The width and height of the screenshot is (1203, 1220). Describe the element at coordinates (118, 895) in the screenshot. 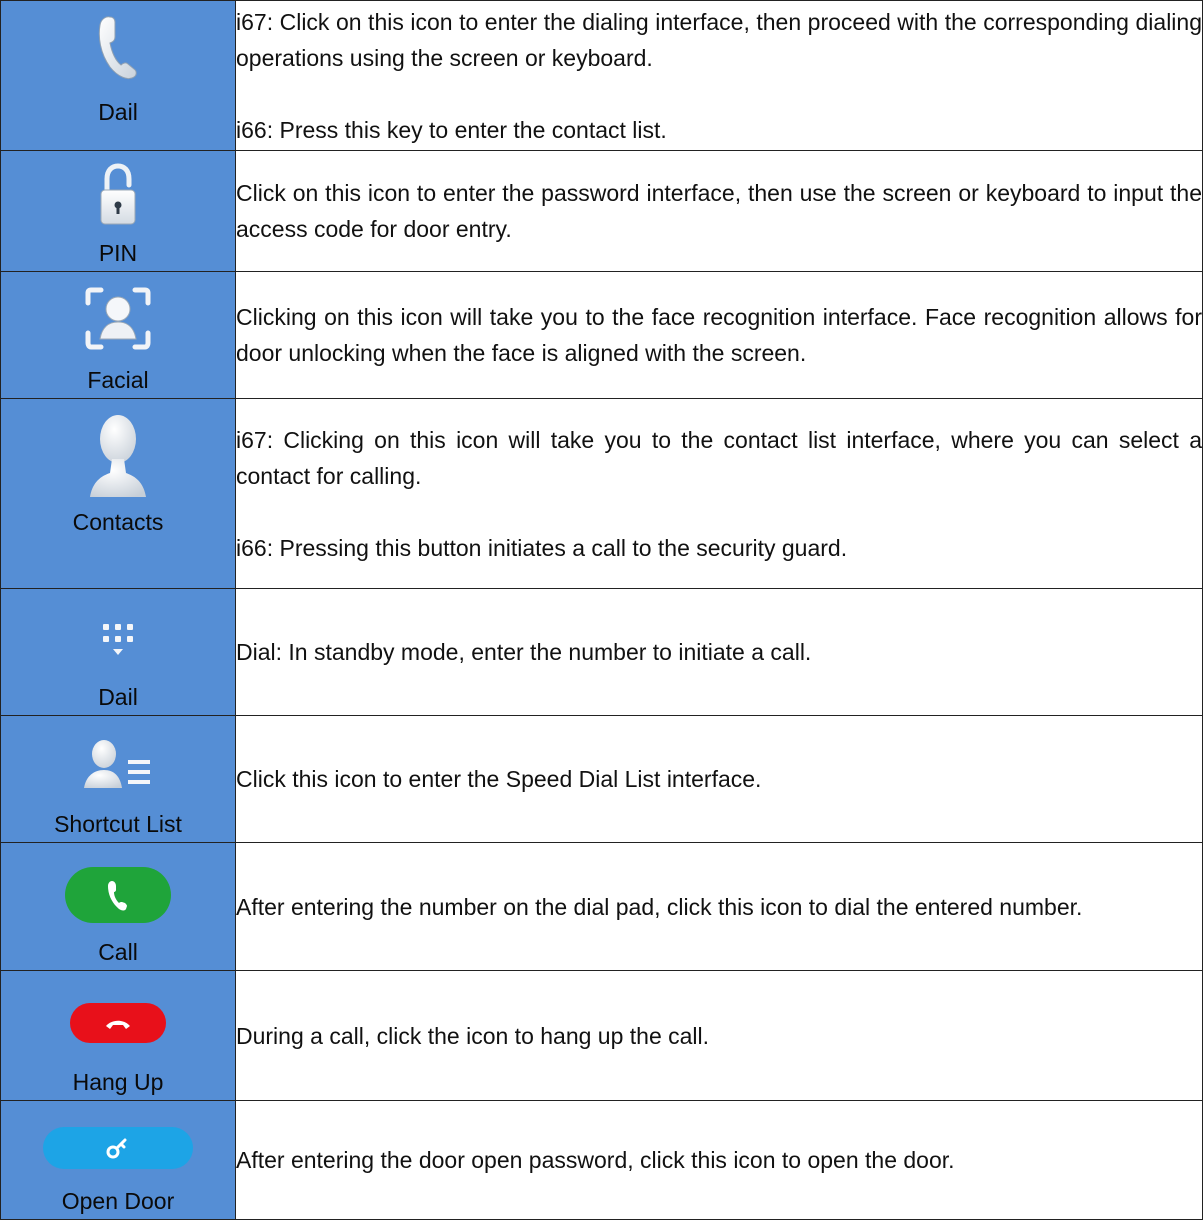

I see `call-button-icon` at that location.